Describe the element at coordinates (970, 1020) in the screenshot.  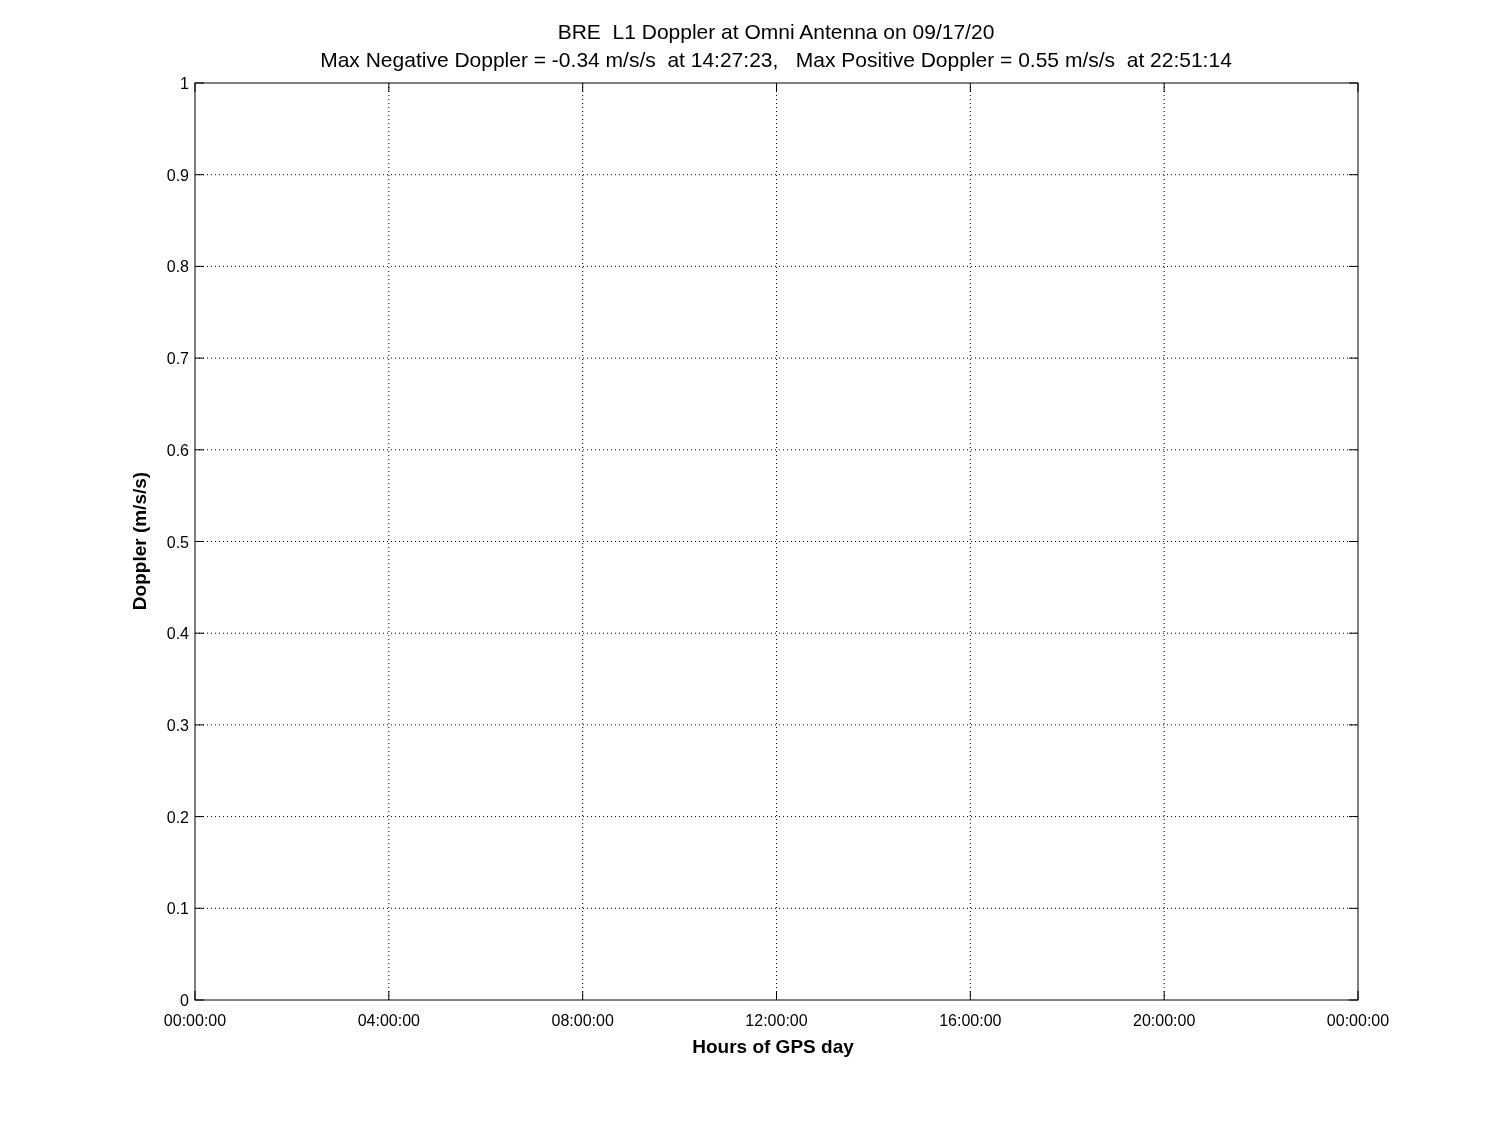
I see `x-tick-label: 16:00:00` at that location.